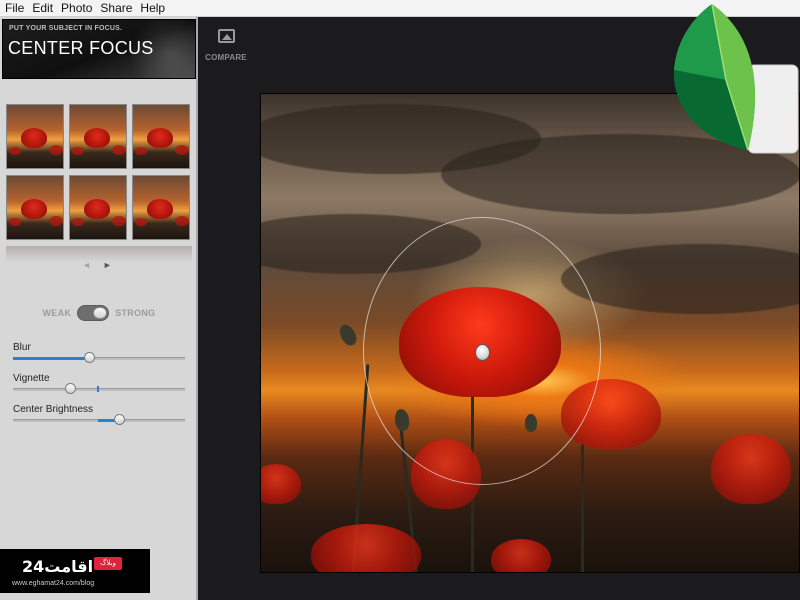 The width and height of the screenshot is (800, 600). Describe the element at coordinates (66, 28) in the screenshot. I see `filter-subtitle: PUT YOUR SUBJECT IN FOCUS.` at that location.